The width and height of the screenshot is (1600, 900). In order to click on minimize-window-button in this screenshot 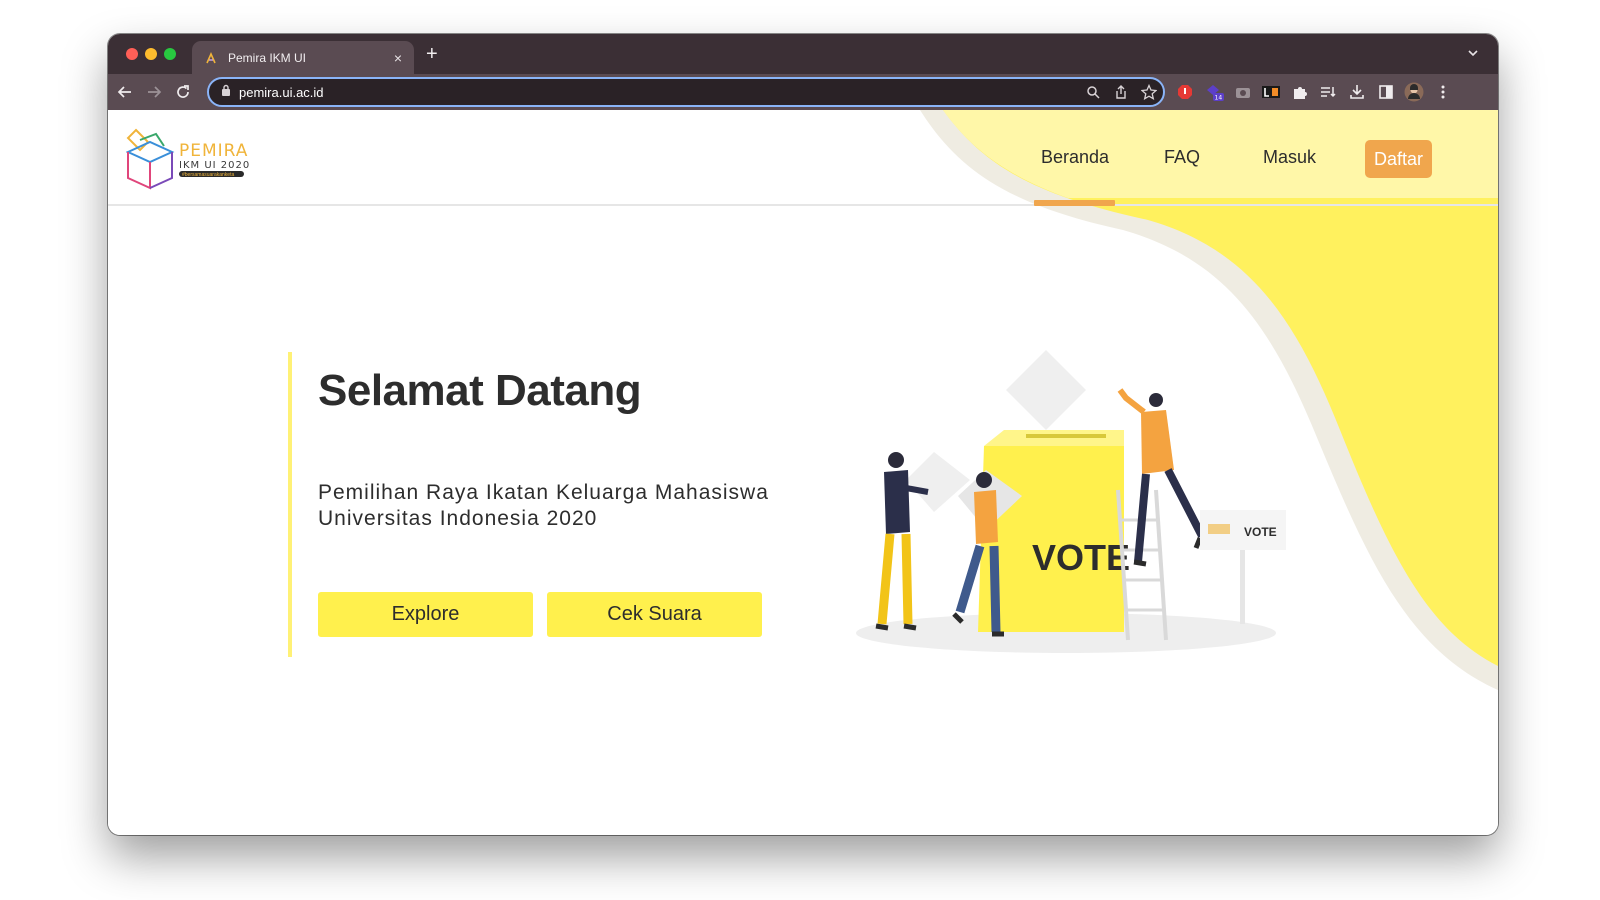, I will do `click(151, 54)`.